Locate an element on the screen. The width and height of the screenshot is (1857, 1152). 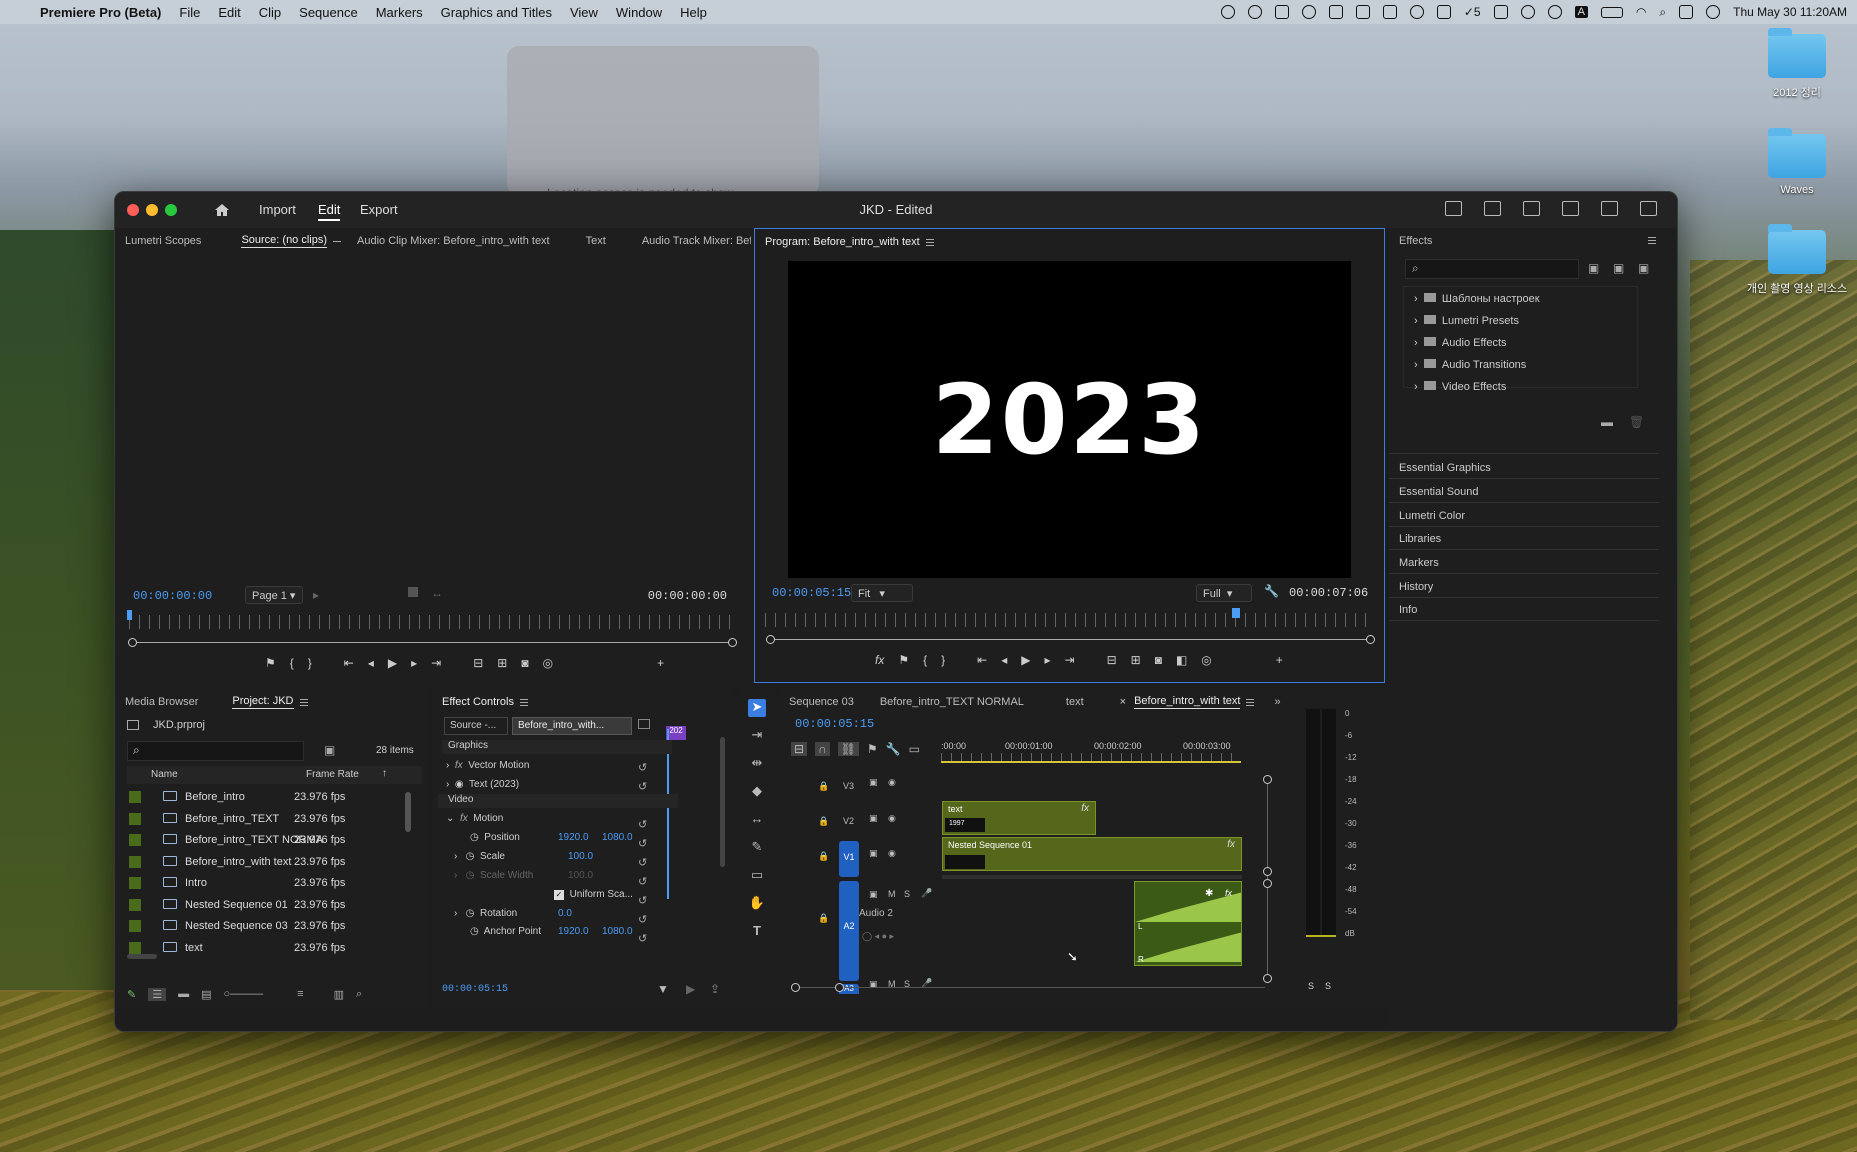
new-bin-search-icon: ▣ is located at coordinates (329, 750).